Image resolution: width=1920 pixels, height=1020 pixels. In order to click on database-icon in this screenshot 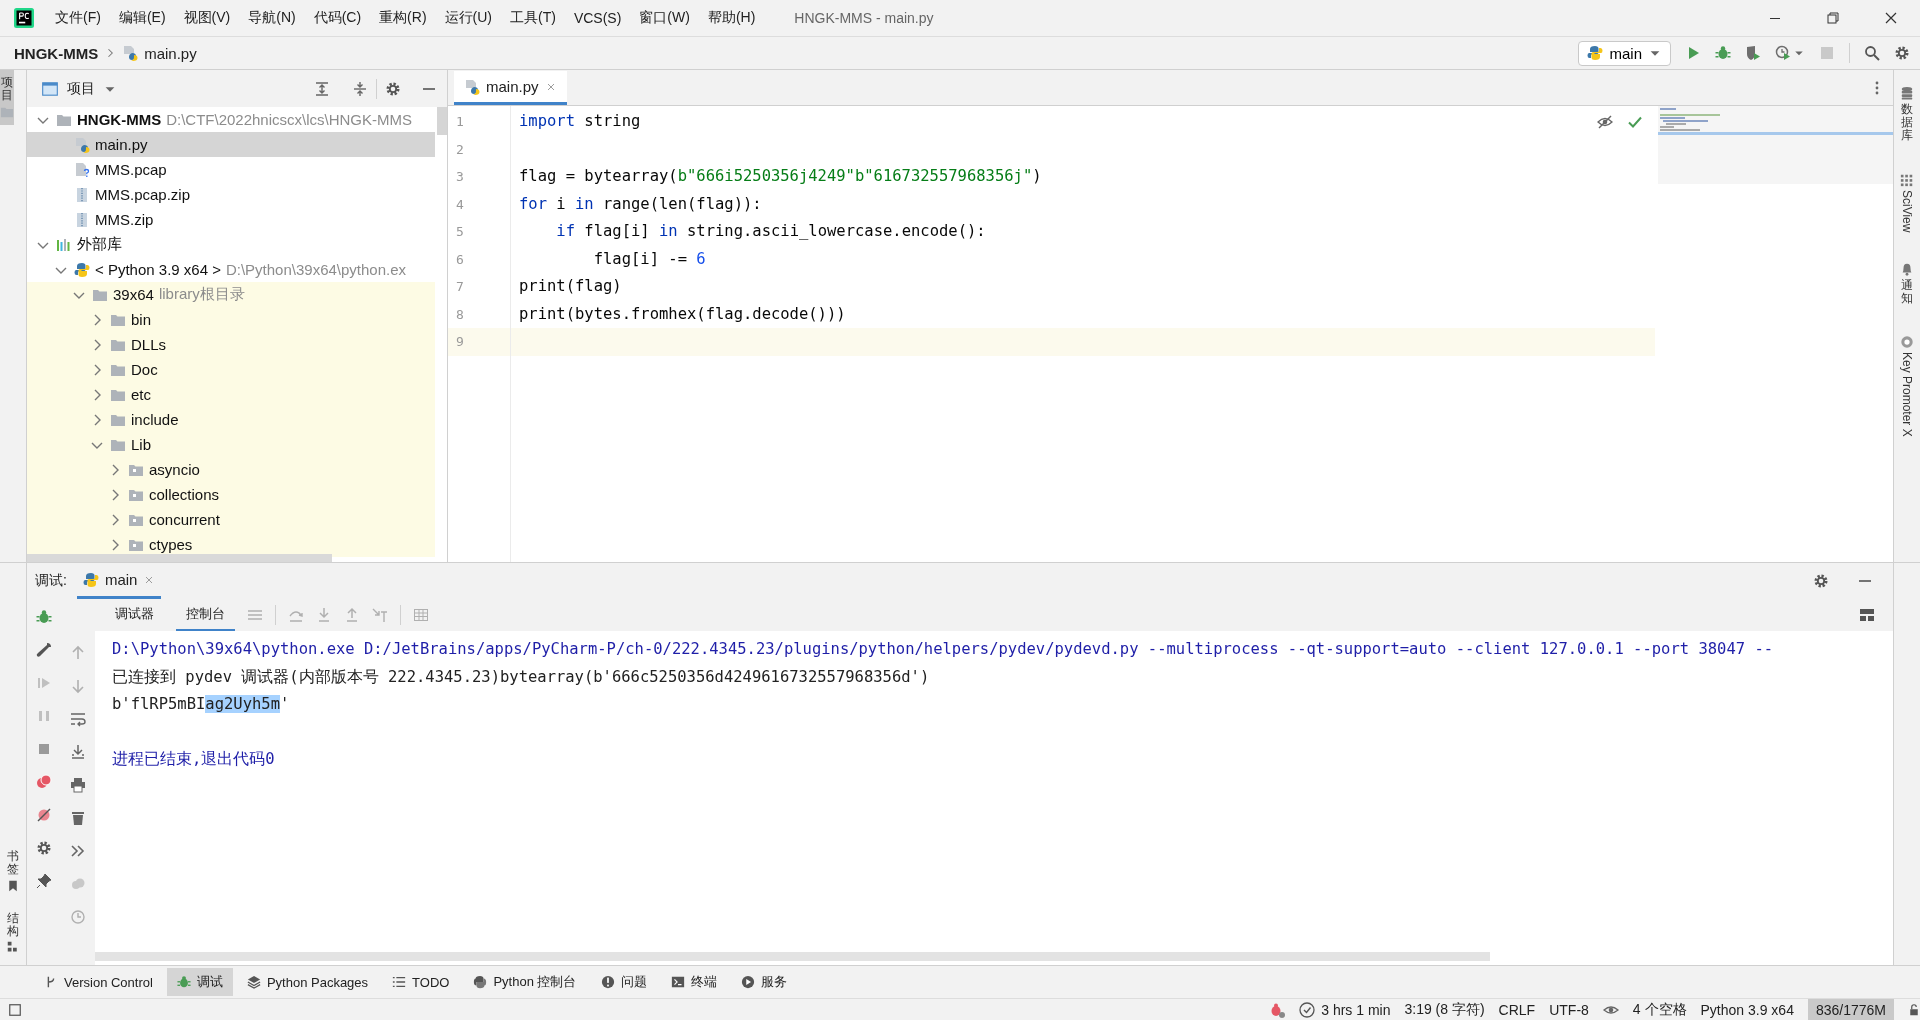, I will do `click(1907, 93)`.